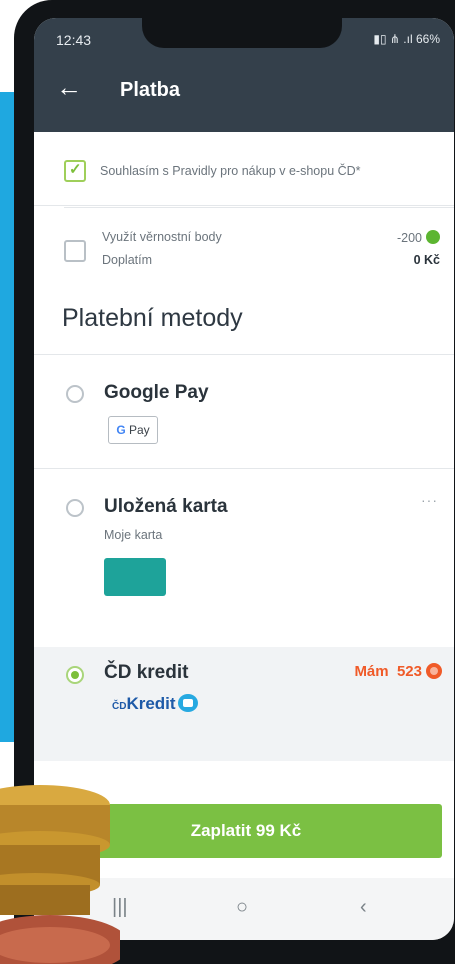  I want to click on saved-card-radio, so click(75, 508).